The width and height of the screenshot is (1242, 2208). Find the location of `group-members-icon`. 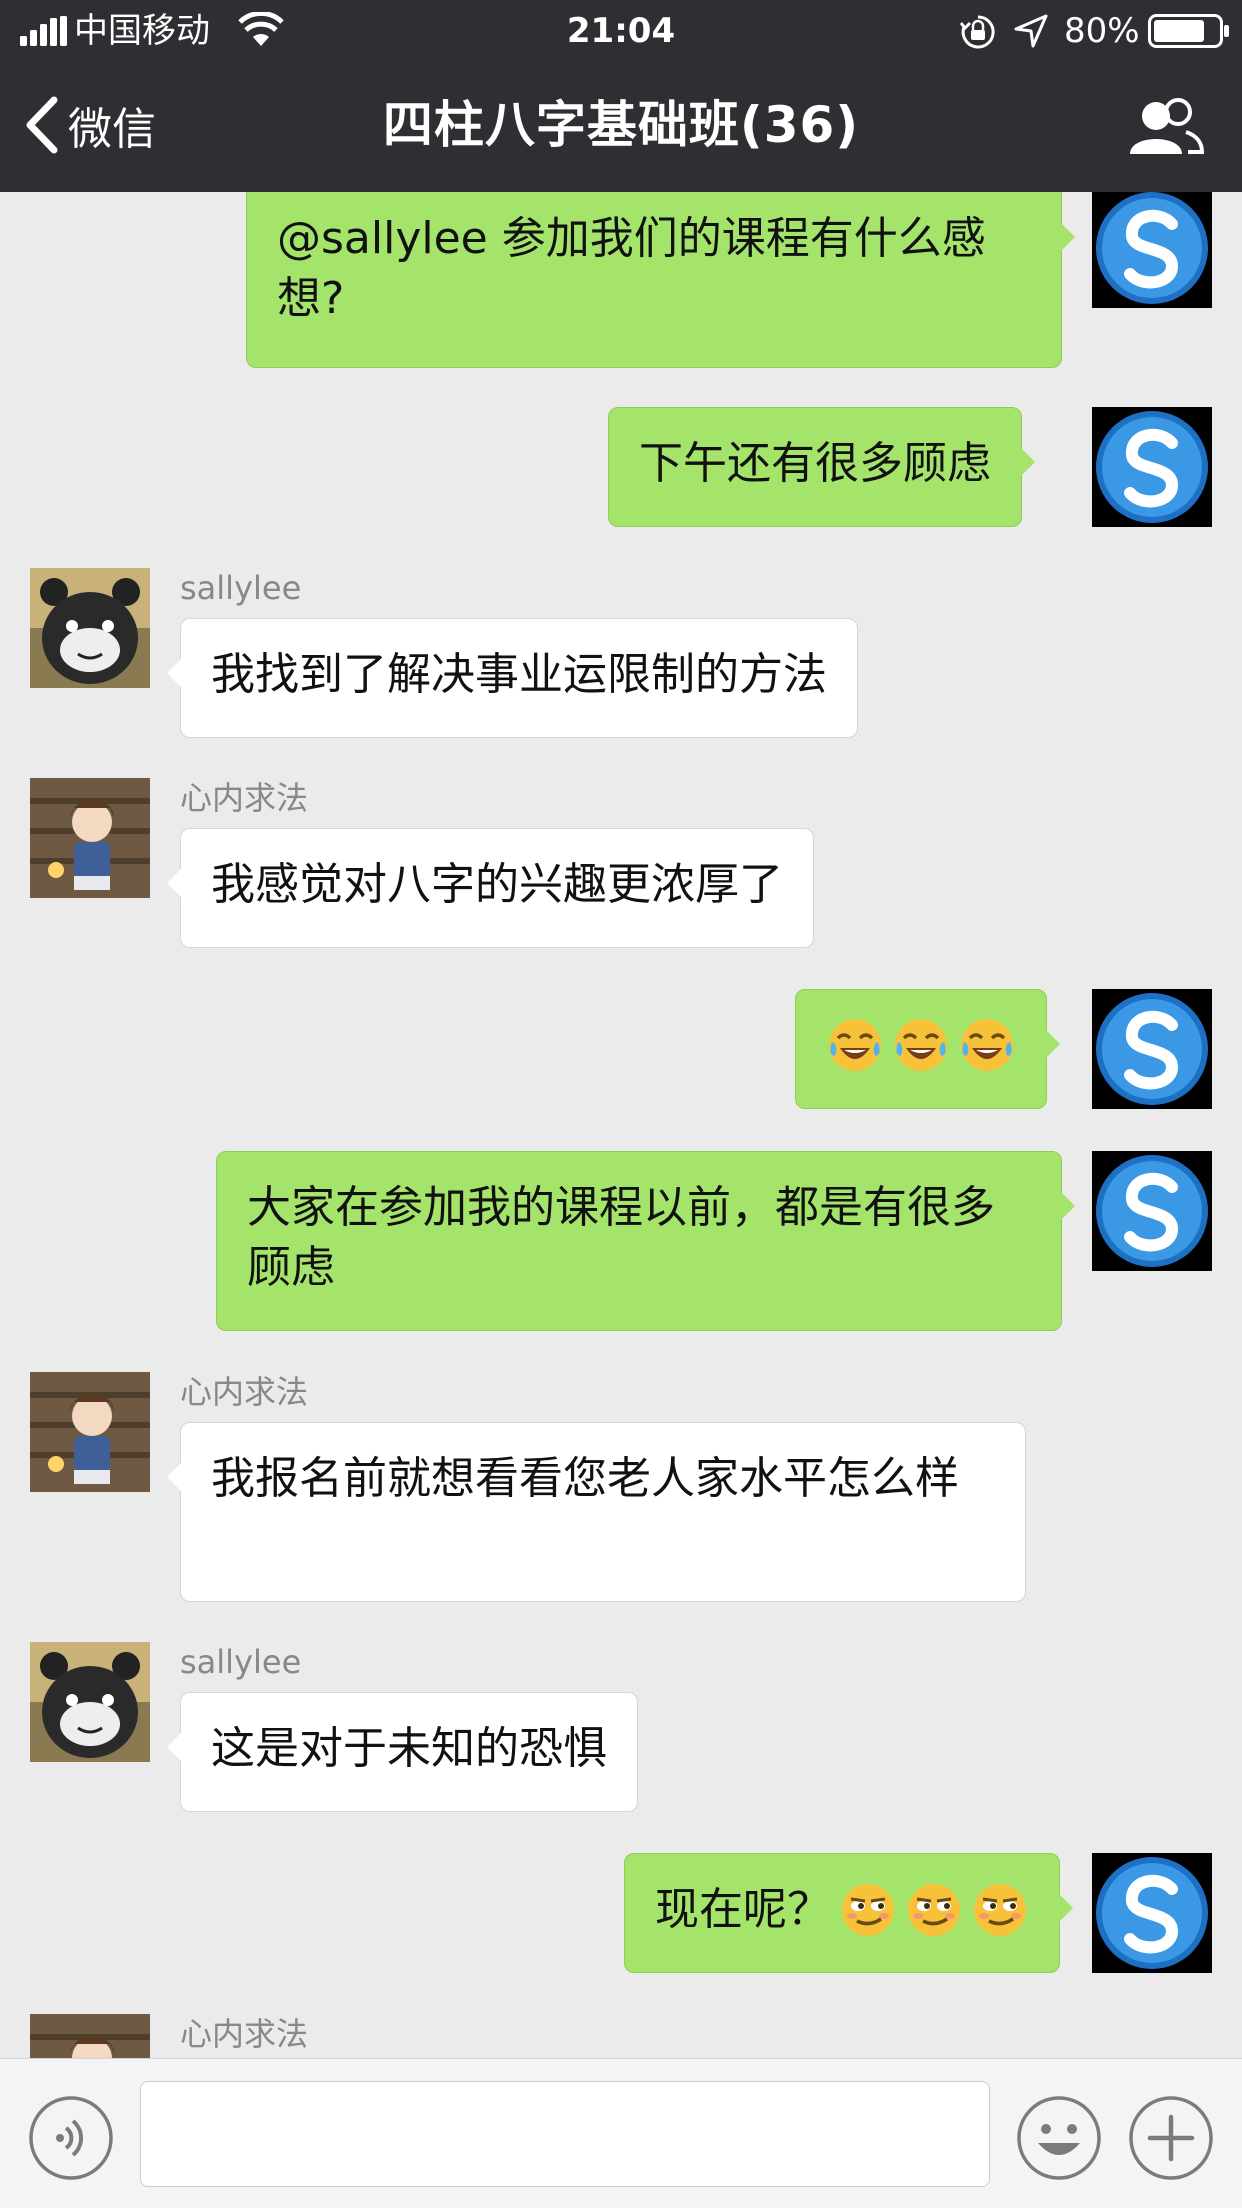

group-members-icon is located at coordinates (1166, 127).